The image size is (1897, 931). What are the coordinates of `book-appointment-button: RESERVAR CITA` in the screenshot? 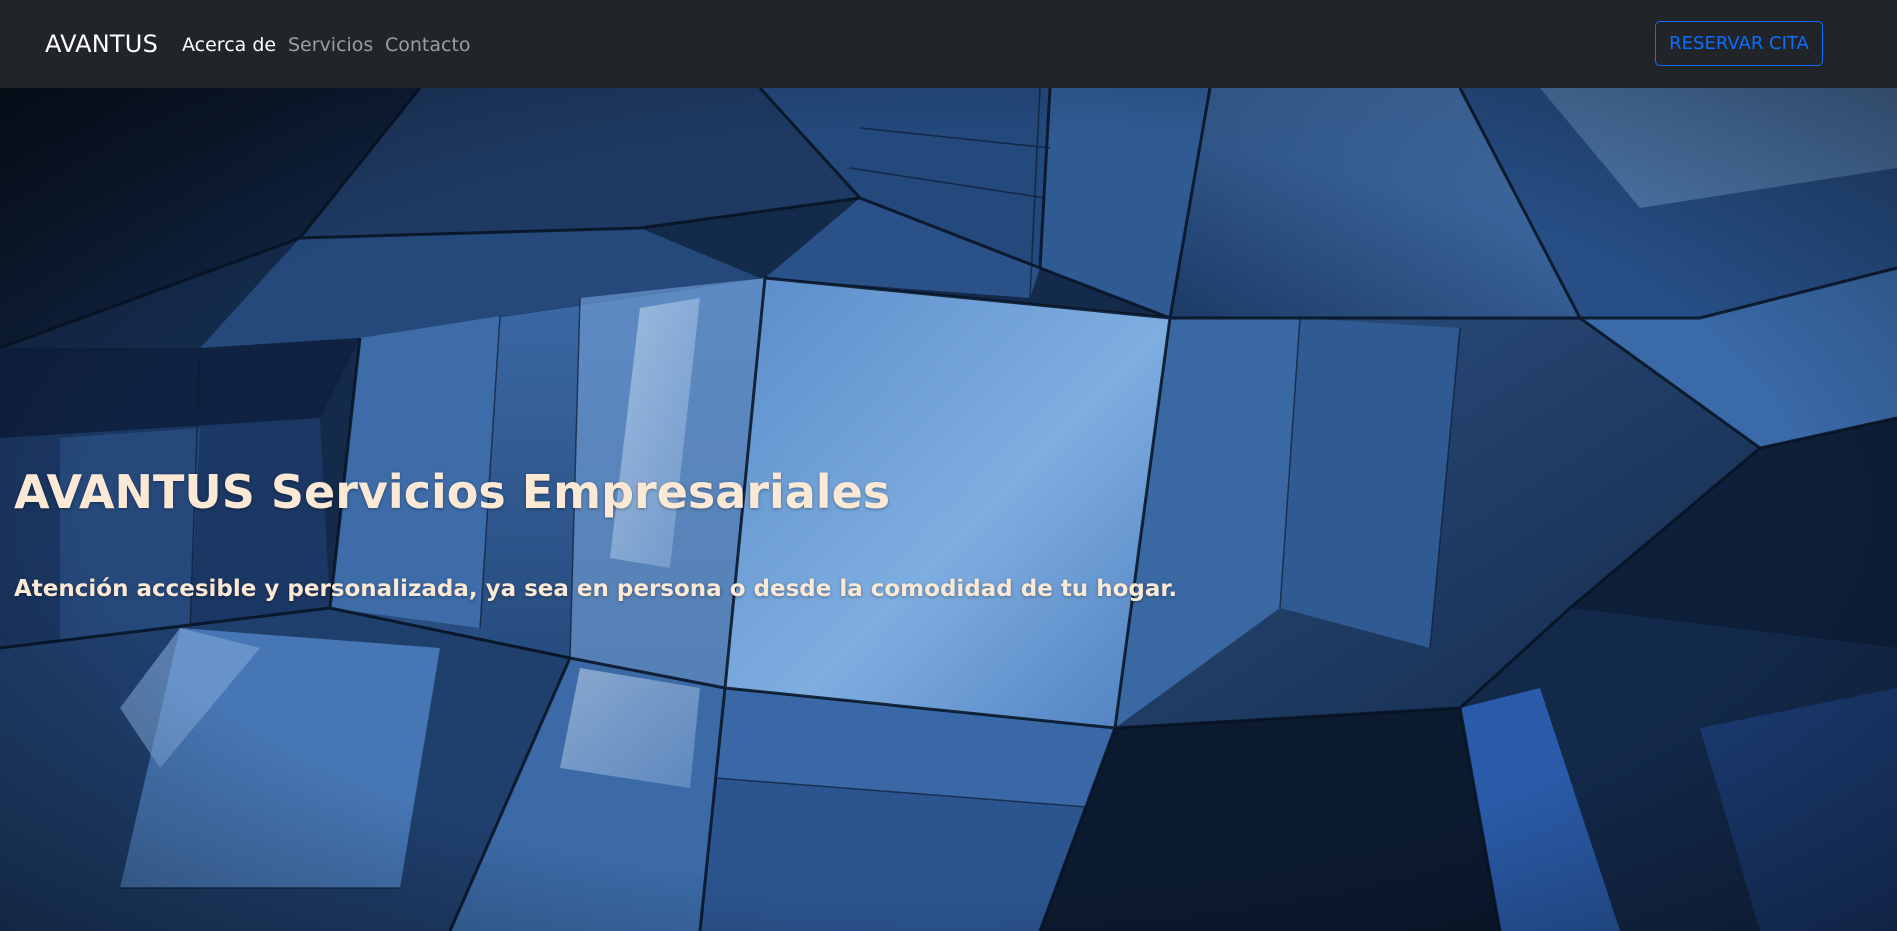 It's located at (1739, 43).